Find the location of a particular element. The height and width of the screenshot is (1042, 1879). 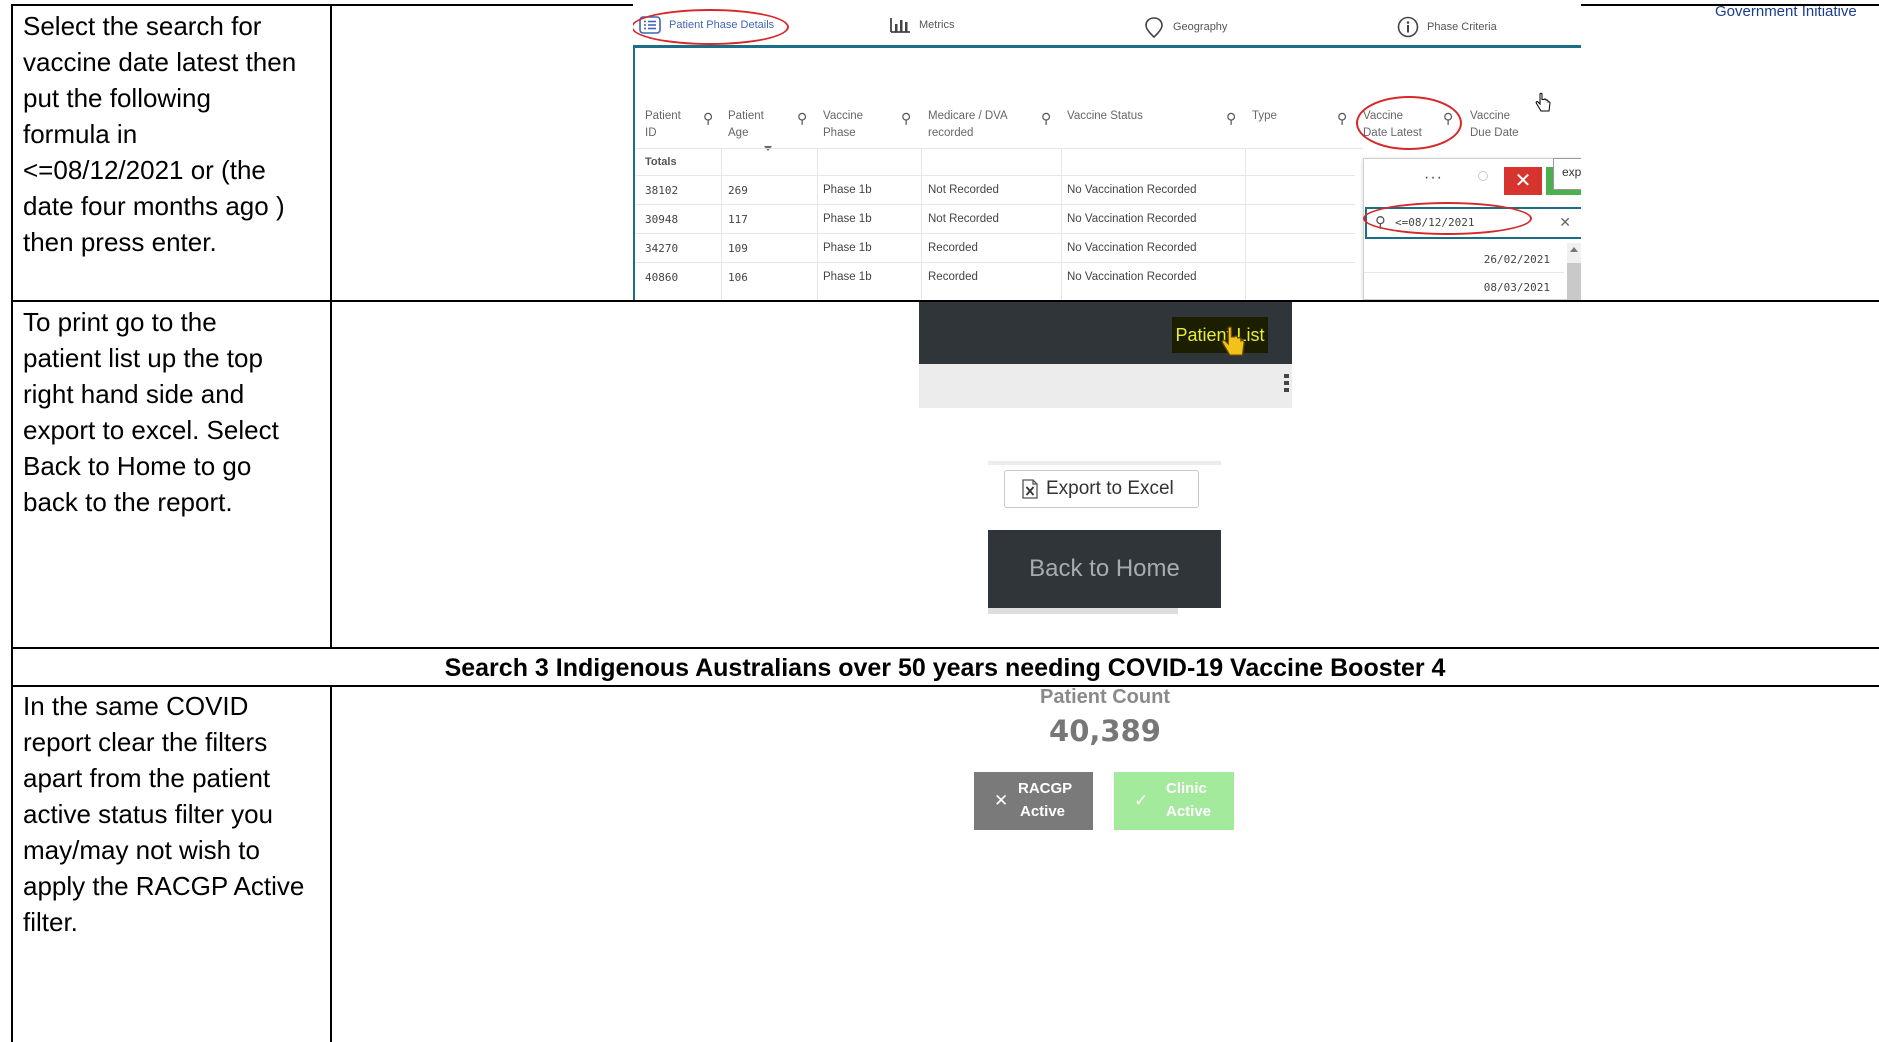

tab-label: Patient Phase Details is located at coordinates (722, 25).